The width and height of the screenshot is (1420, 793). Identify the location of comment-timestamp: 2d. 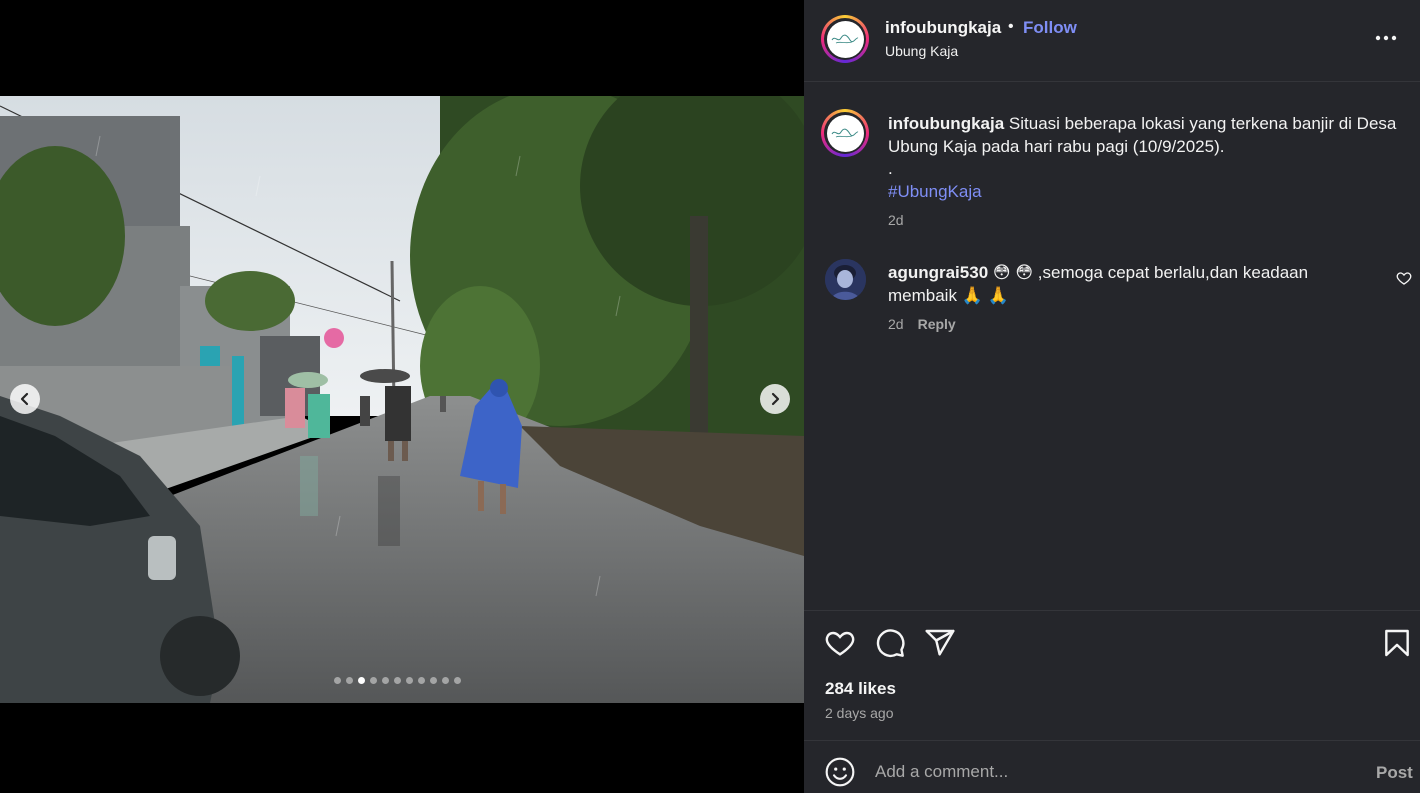
(896, 324).